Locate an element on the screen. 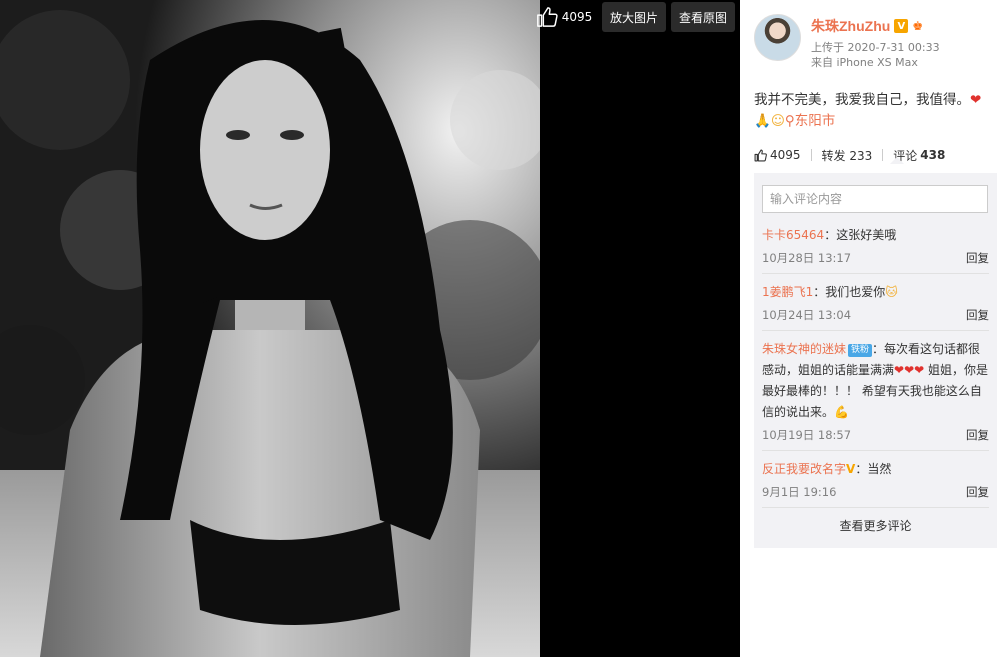 Image resolution: width=1000 pixels, height=657 pixels. comment-user: 1姜鹏飞1 is located at coordinates (787, 292).